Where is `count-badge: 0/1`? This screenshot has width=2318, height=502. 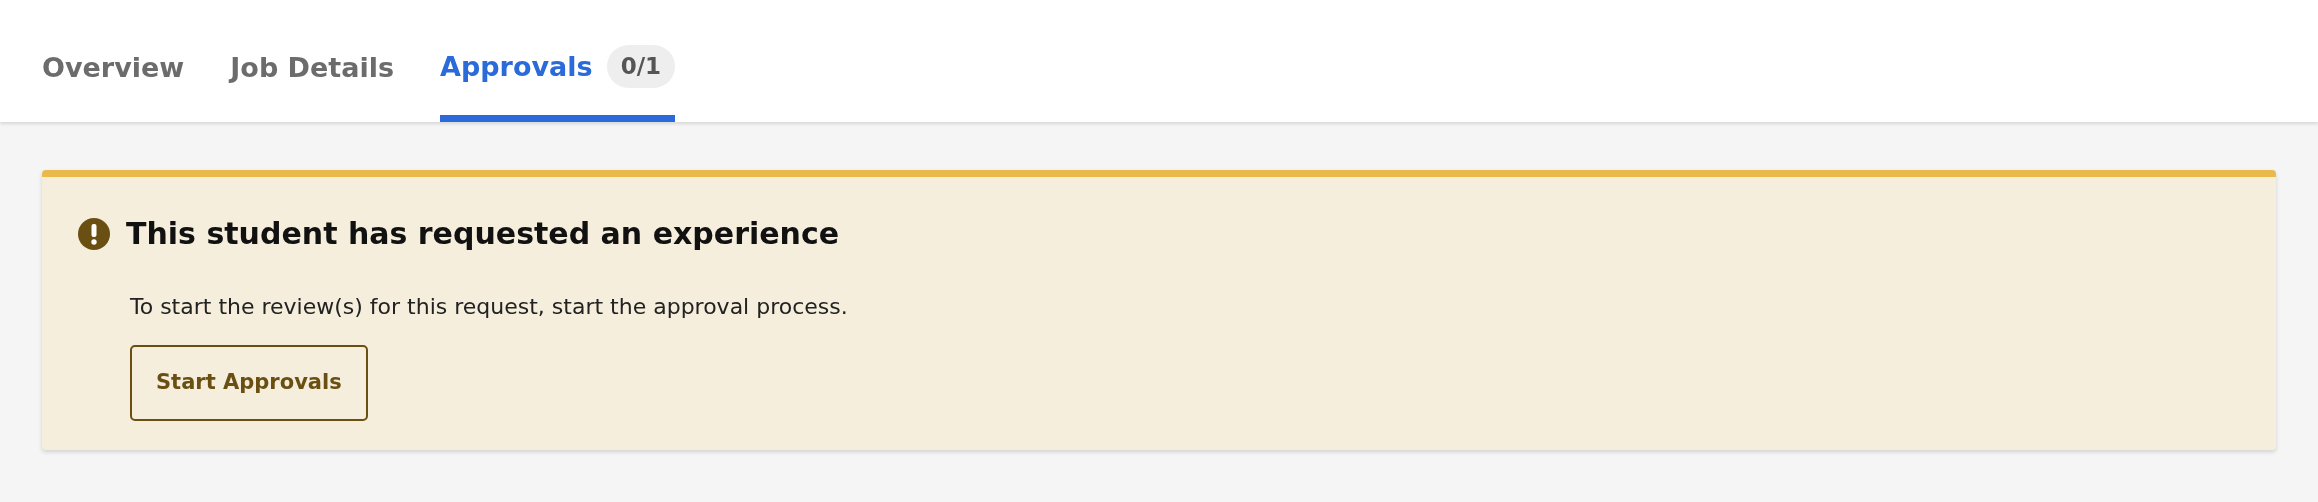 count-badge: 0/1 is located at coordinates (641, 66).